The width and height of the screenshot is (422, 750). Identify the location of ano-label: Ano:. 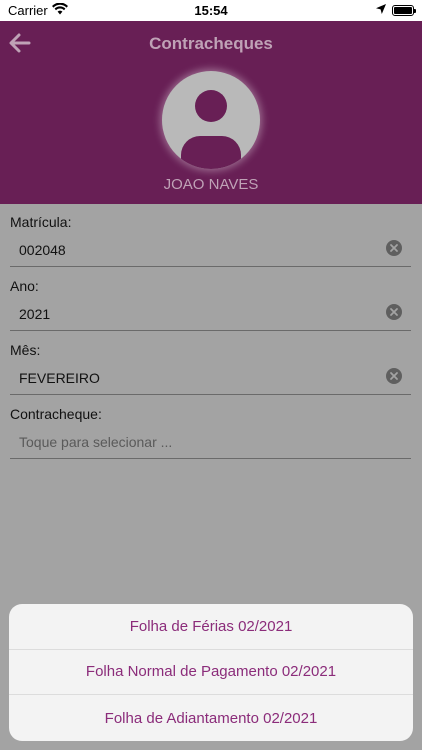
(24, 286).